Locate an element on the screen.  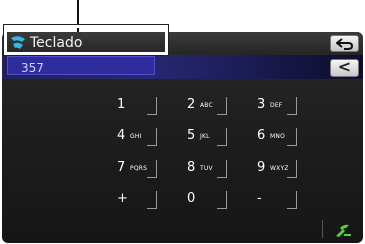
key-4: 4 GHI is located at coordinates (130, 135).